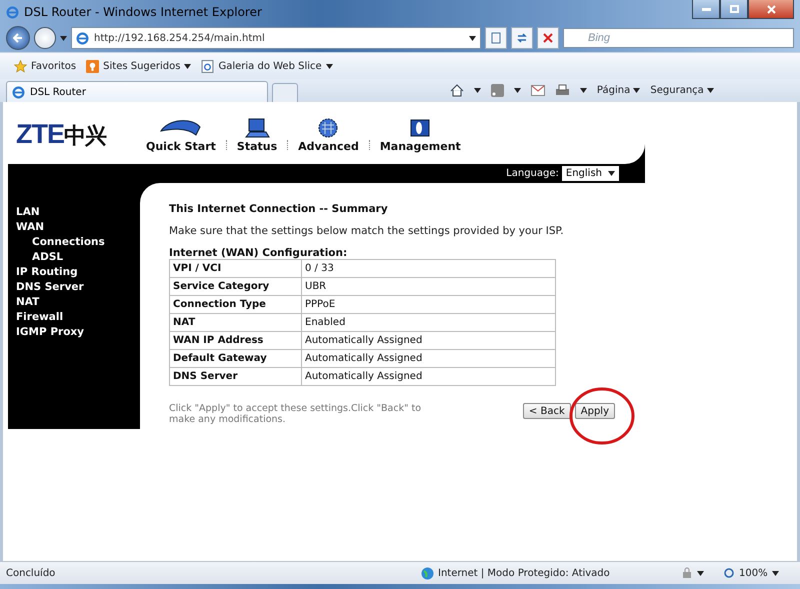 The height and width of the screenshot is (589, 800). What do you see at coordinates (74, 212) in the screenshot?
I see `sidebar-link: LAN` at bounding box center [74, 212].